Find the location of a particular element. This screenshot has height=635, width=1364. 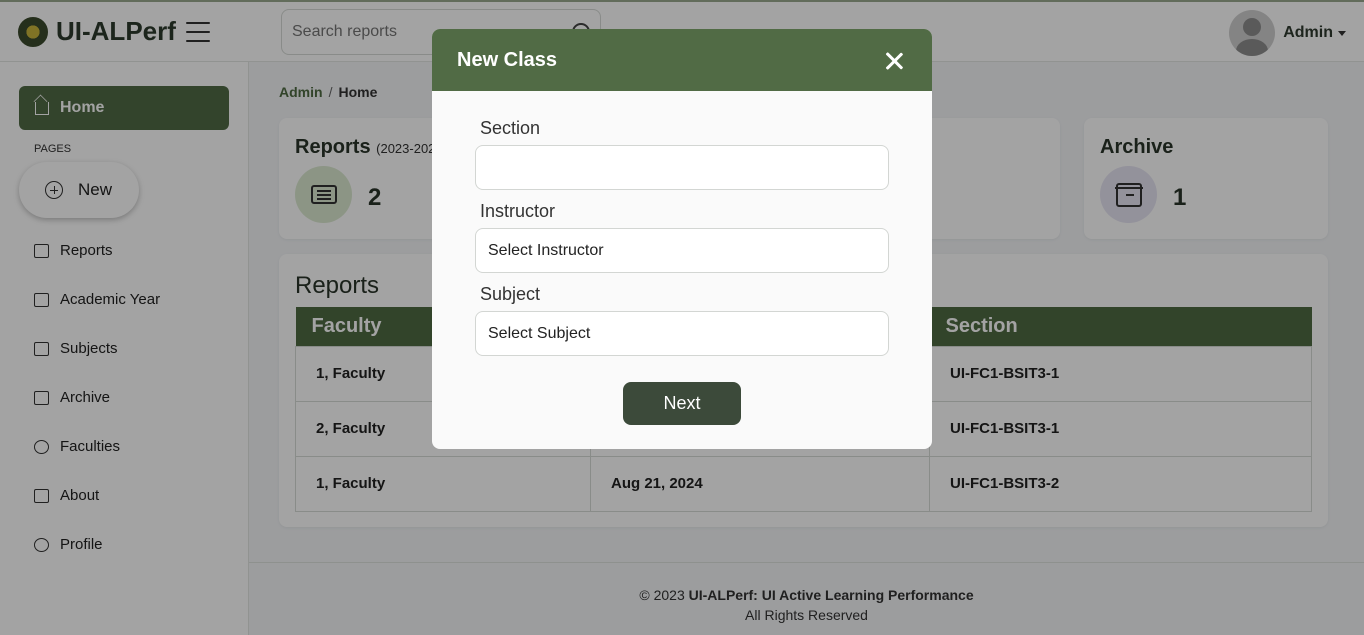

next-button: Next is located at coordinates (682, 403).